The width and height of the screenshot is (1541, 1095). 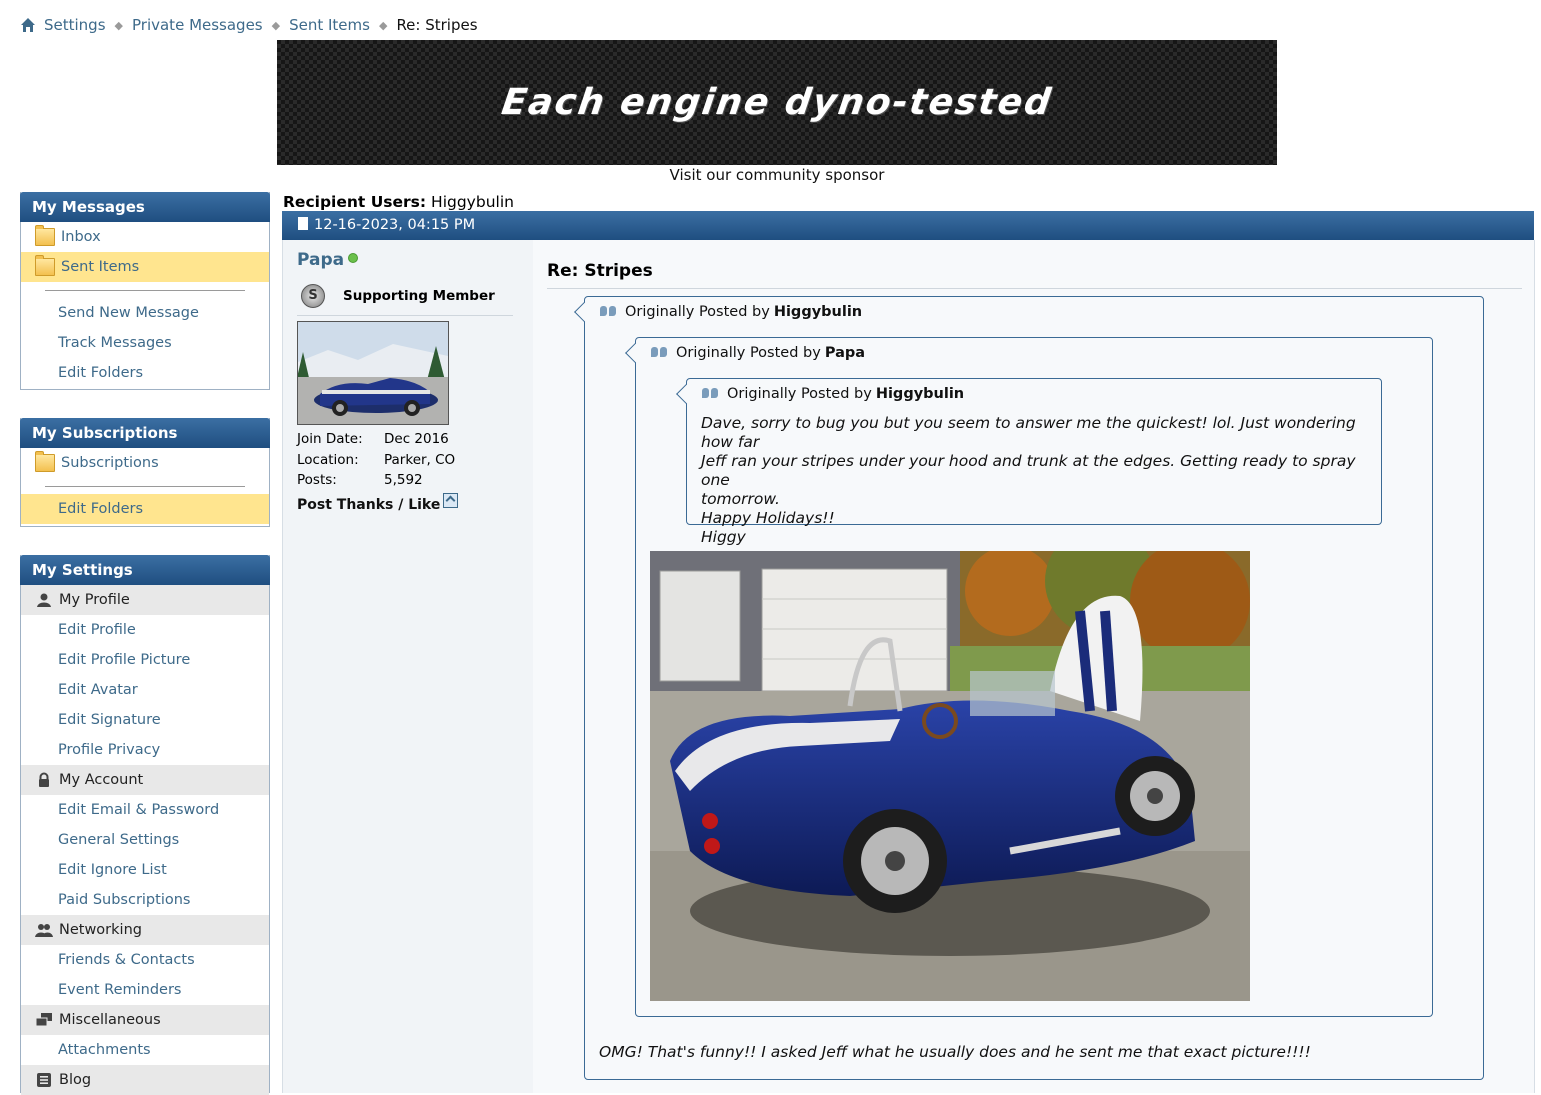 What do you see at coordinates (145, 660) in the screenshot?
I see `sidebar-item-edit-profile-picture: Edit Profile Picture` at bounding box center [145, 660].